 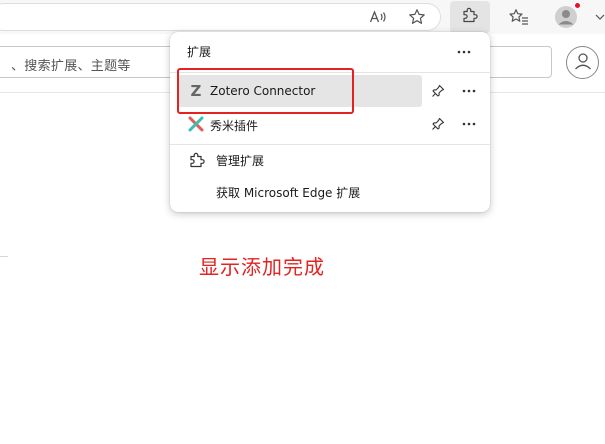 I want to click on popup-title: 扩展, so click(x=199, y=52).